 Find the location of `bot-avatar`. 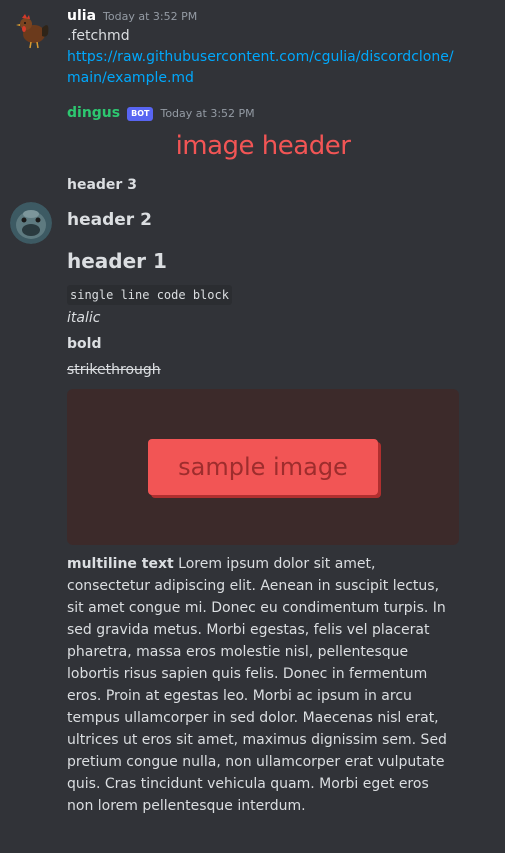

bot-avatar is located at coordinates (31, 223).